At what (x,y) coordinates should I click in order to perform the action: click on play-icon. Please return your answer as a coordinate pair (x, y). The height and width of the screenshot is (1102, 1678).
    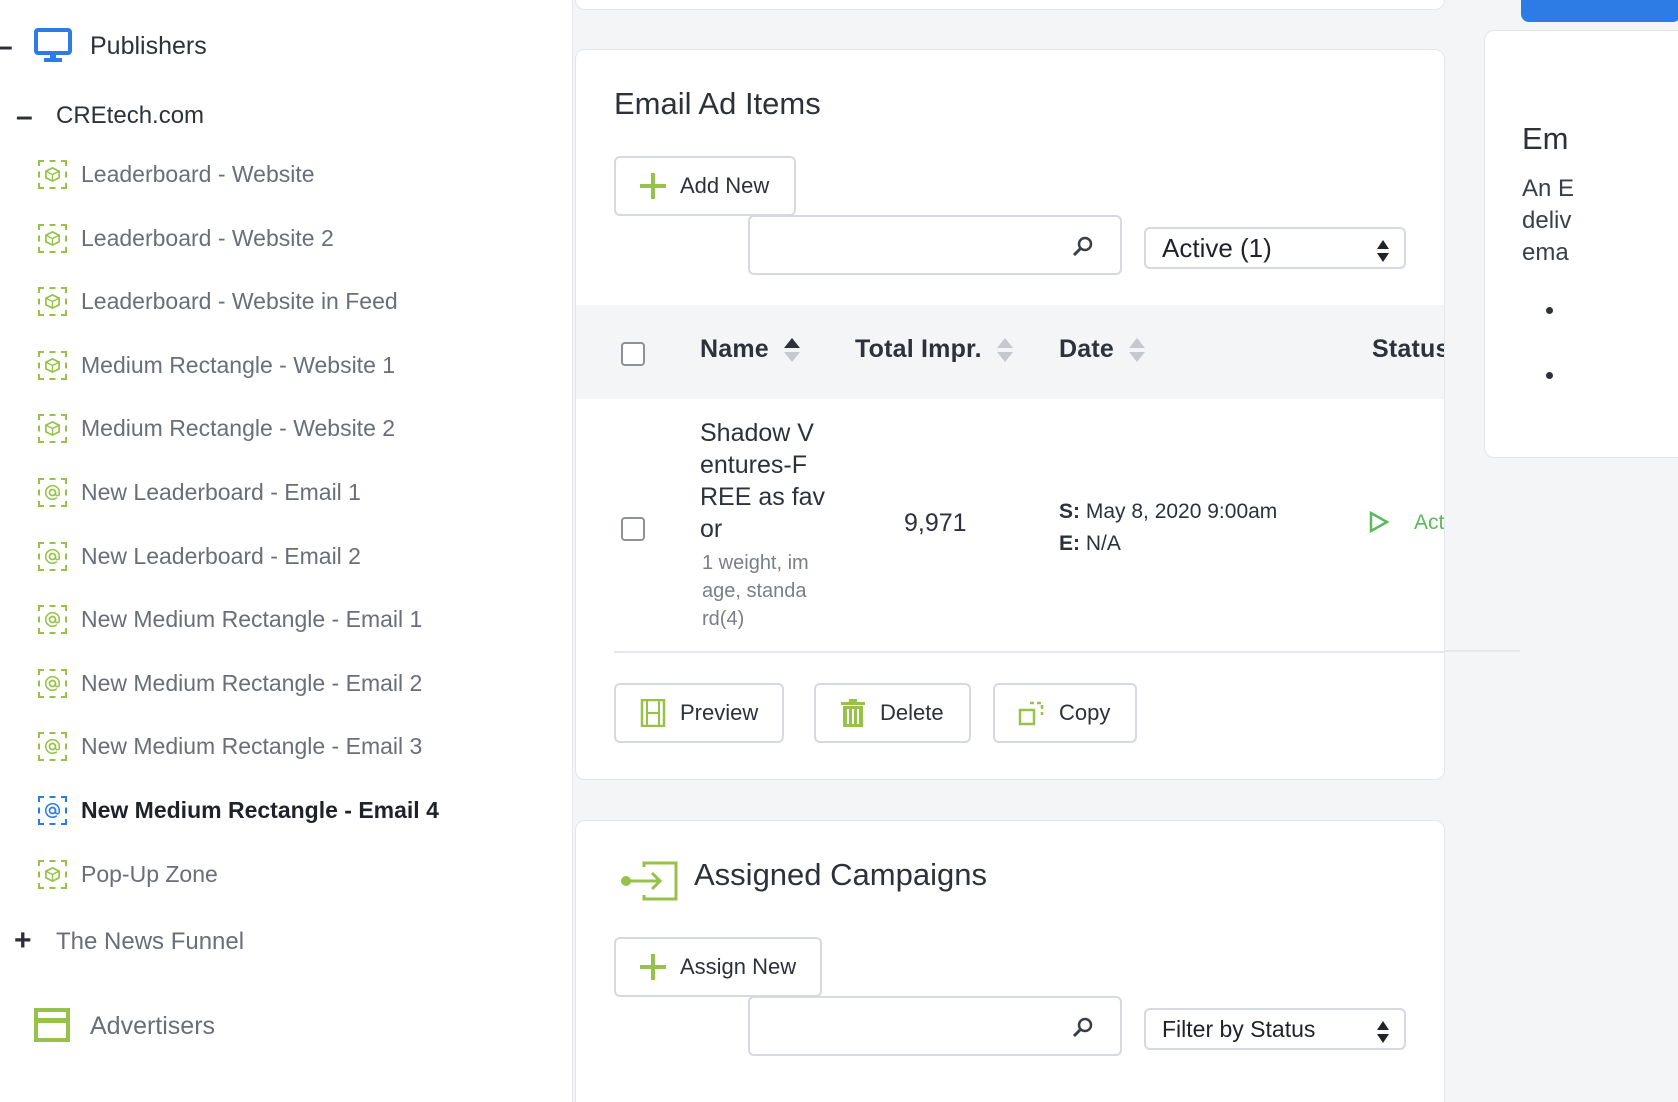
    Looking at the image, I should click on (1379, 524).